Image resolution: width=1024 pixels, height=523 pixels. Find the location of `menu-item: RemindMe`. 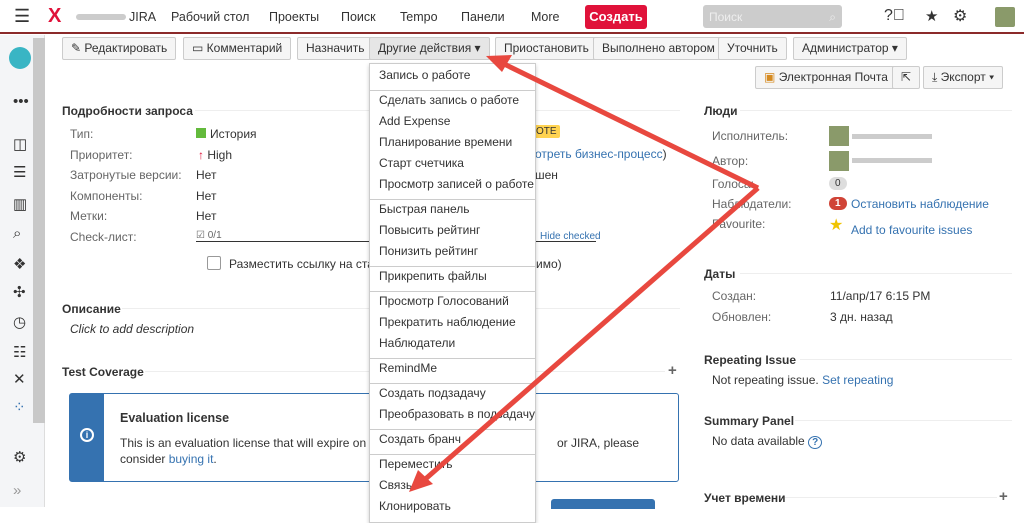

menu-item: RemindMe is located at coordinates (408, 368).